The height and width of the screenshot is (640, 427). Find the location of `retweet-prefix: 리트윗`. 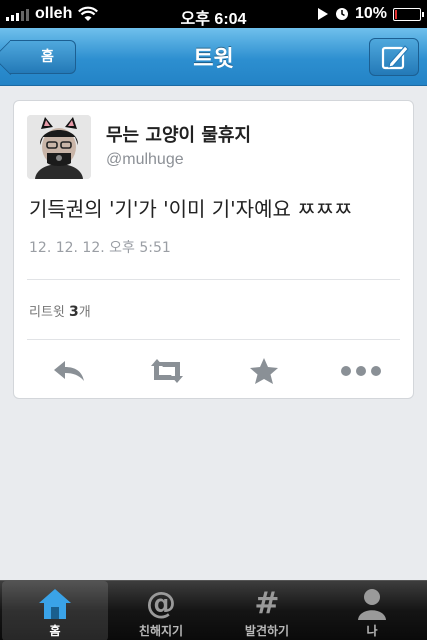

retweet-prefix: 리트윗 is located at coordinates (49, 312).